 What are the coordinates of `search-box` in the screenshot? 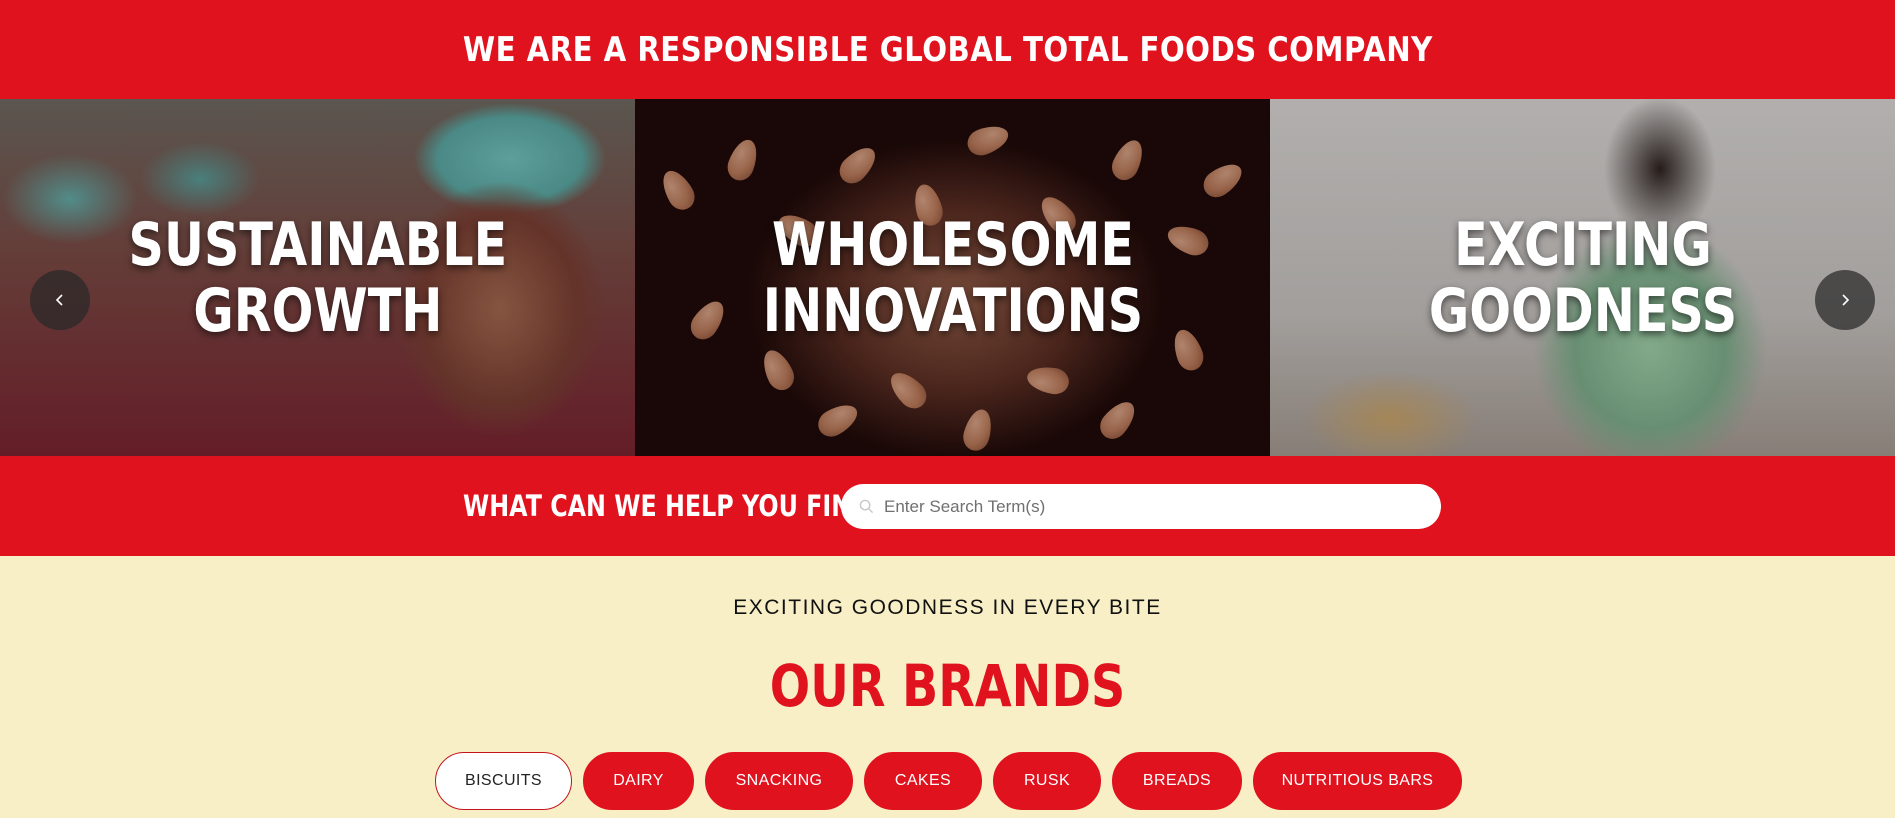 It's located at (1141, 506).